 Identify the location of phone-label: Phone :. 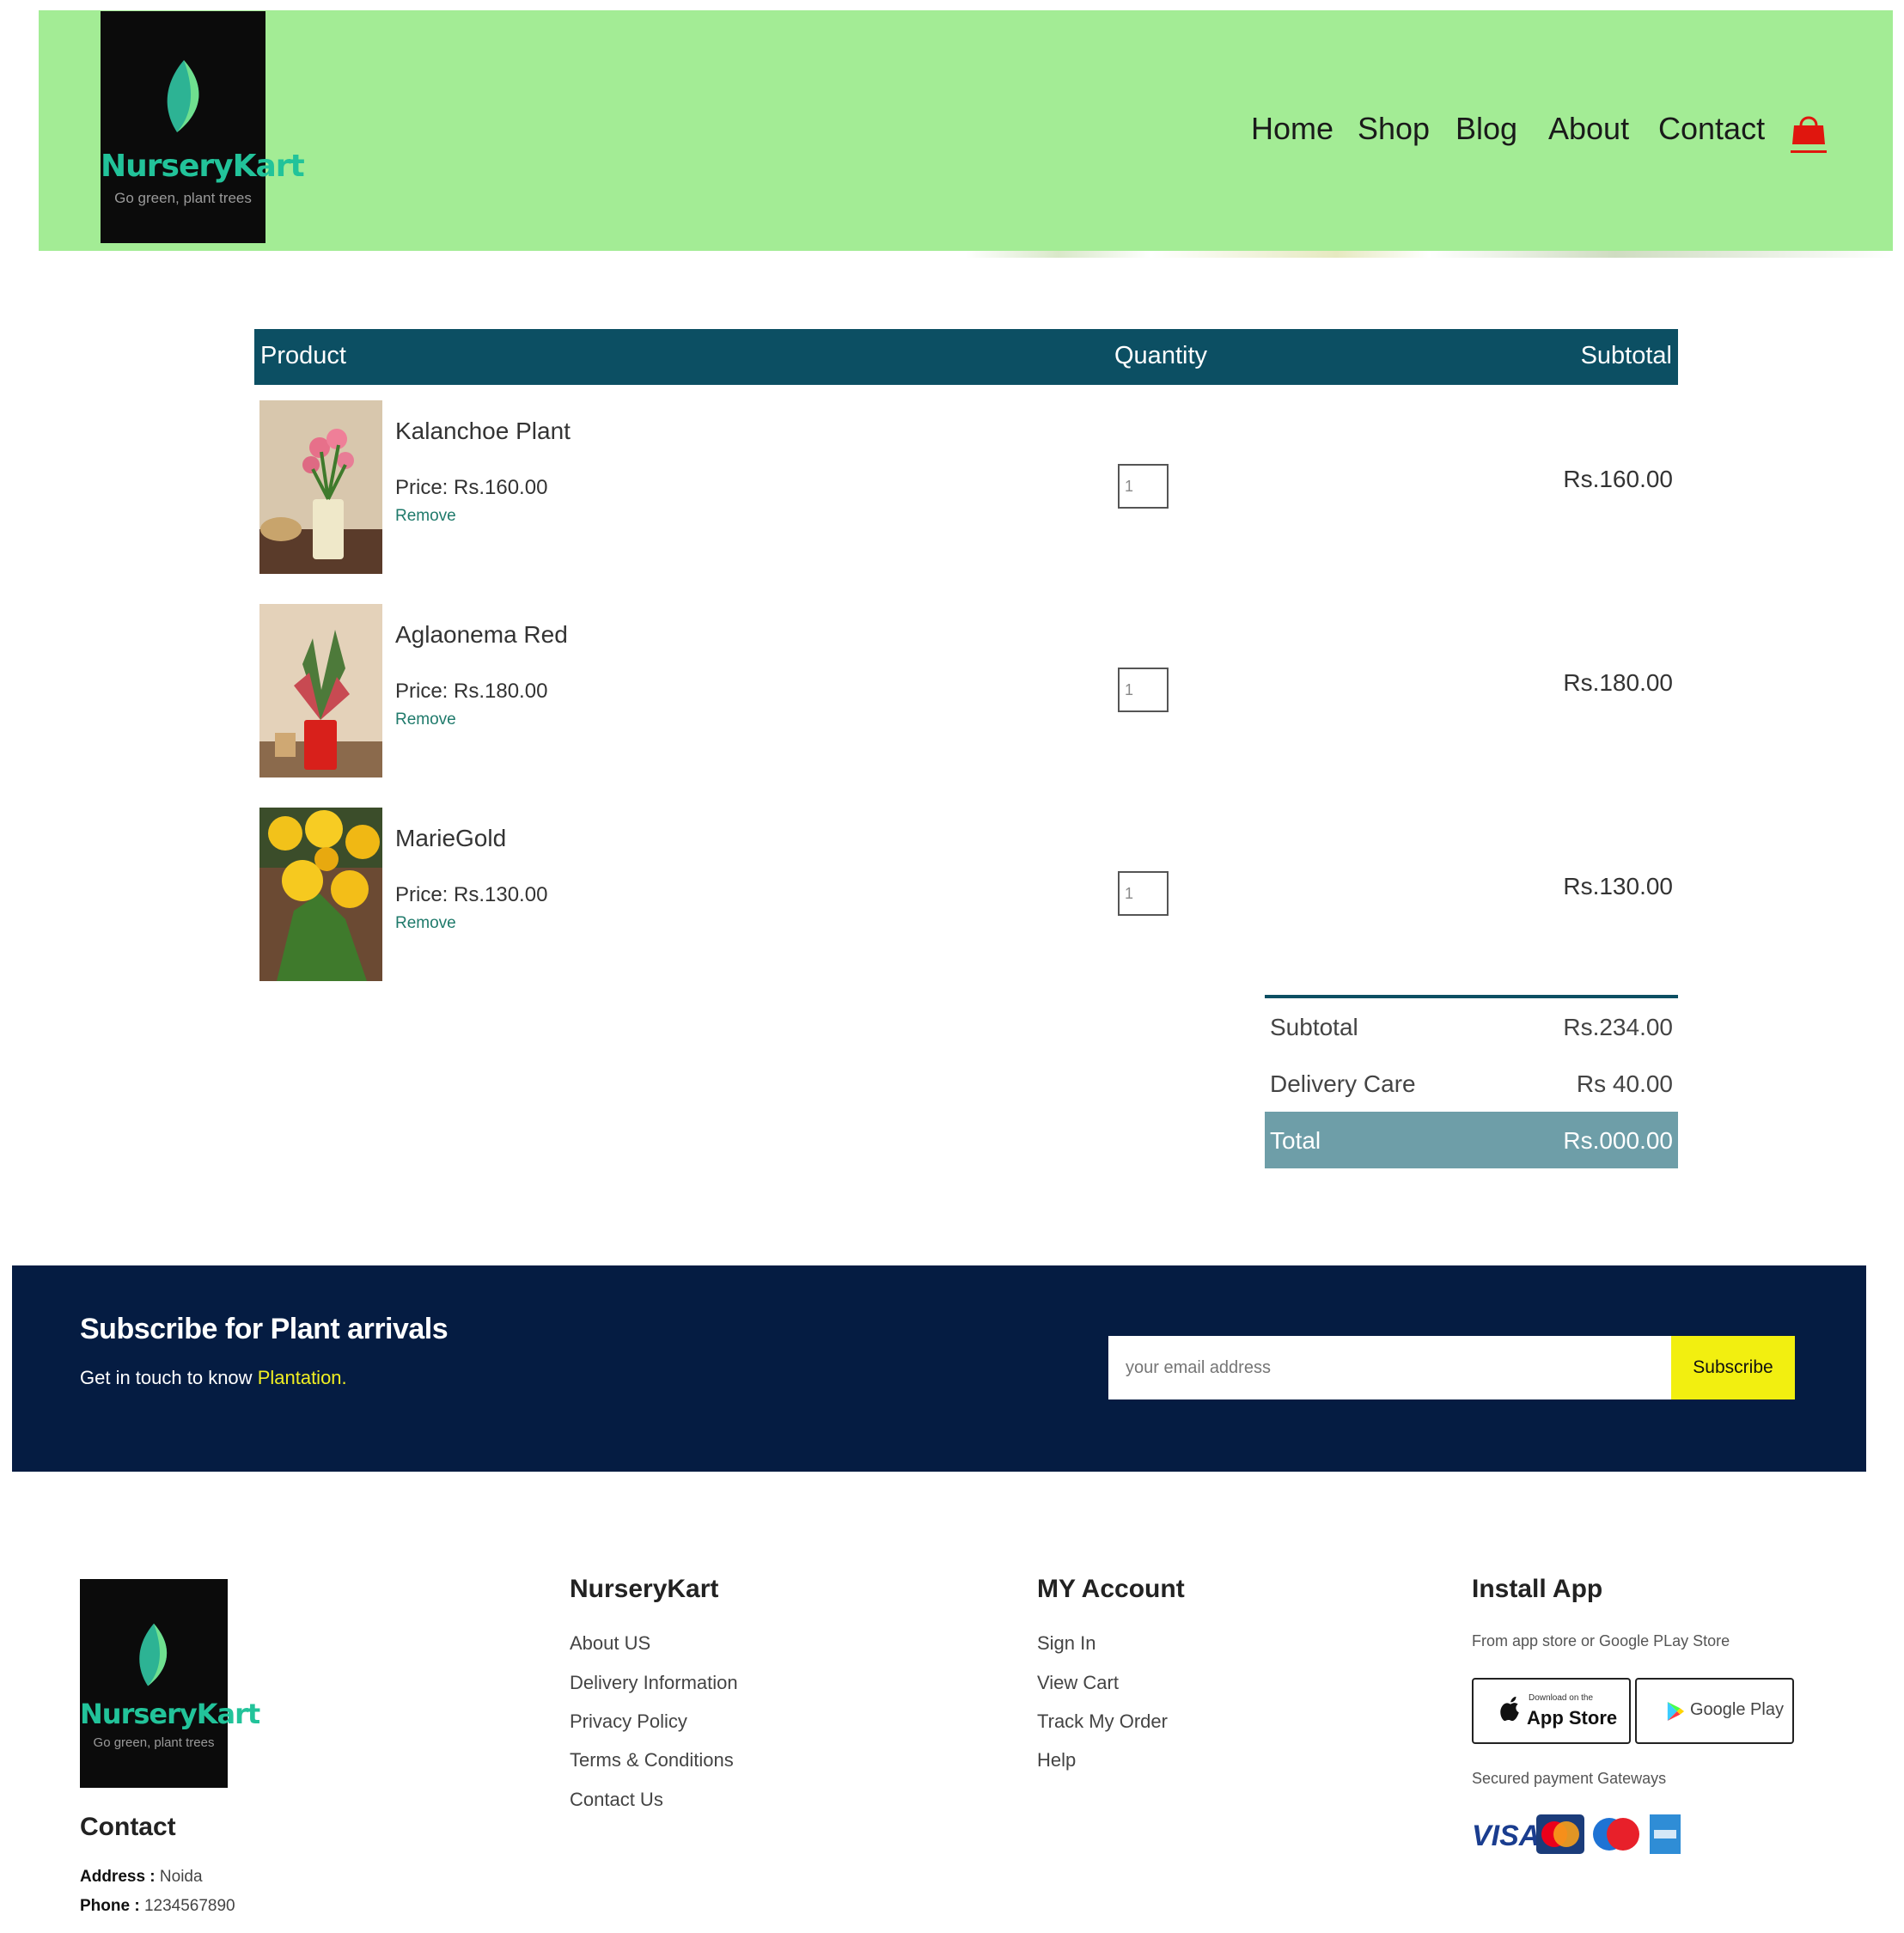
(110, 1906).